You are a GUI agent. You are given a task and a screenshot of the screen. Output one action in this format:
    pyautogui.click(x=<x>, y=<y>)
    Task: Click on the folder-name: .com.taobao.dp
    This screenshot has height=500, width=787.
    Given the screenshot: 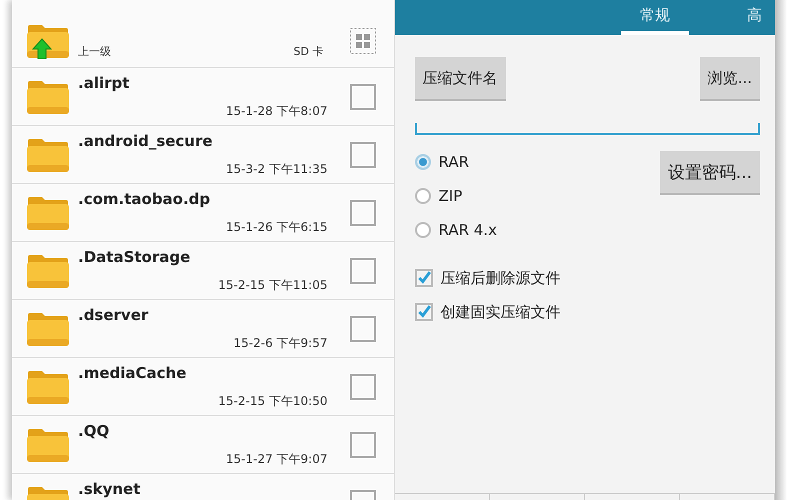 What is the action you would take?
    pyautogui.click(x=145, y=199)
    